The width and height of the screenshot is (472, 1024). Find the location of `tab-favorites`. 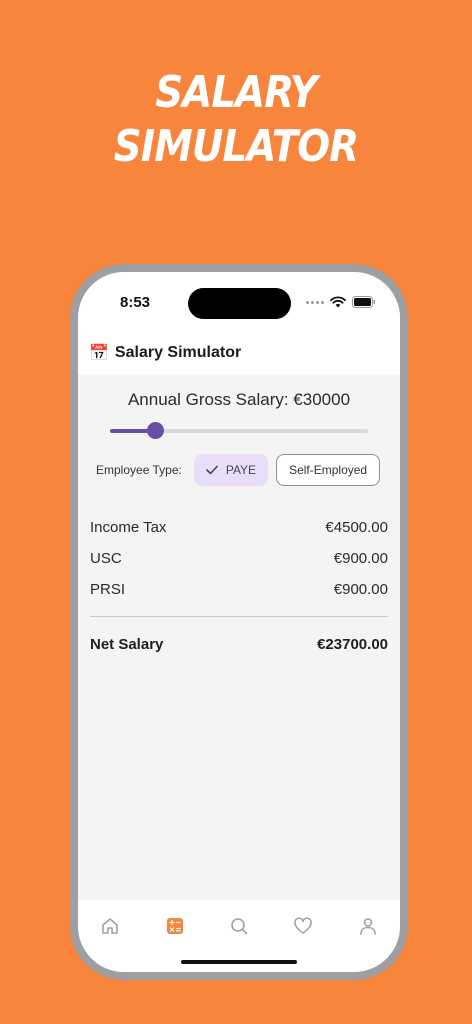

tab-favorites is located at coordinates (303, 926).